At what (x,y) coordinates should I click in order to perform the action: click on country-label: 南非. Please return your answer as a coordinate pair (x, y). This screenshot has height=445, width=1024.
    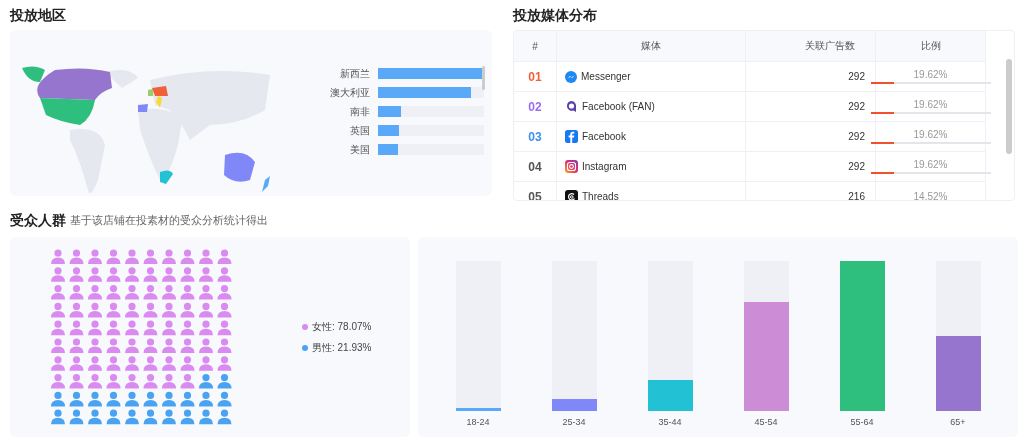
    Looking at the image, I should click on (359, 111).